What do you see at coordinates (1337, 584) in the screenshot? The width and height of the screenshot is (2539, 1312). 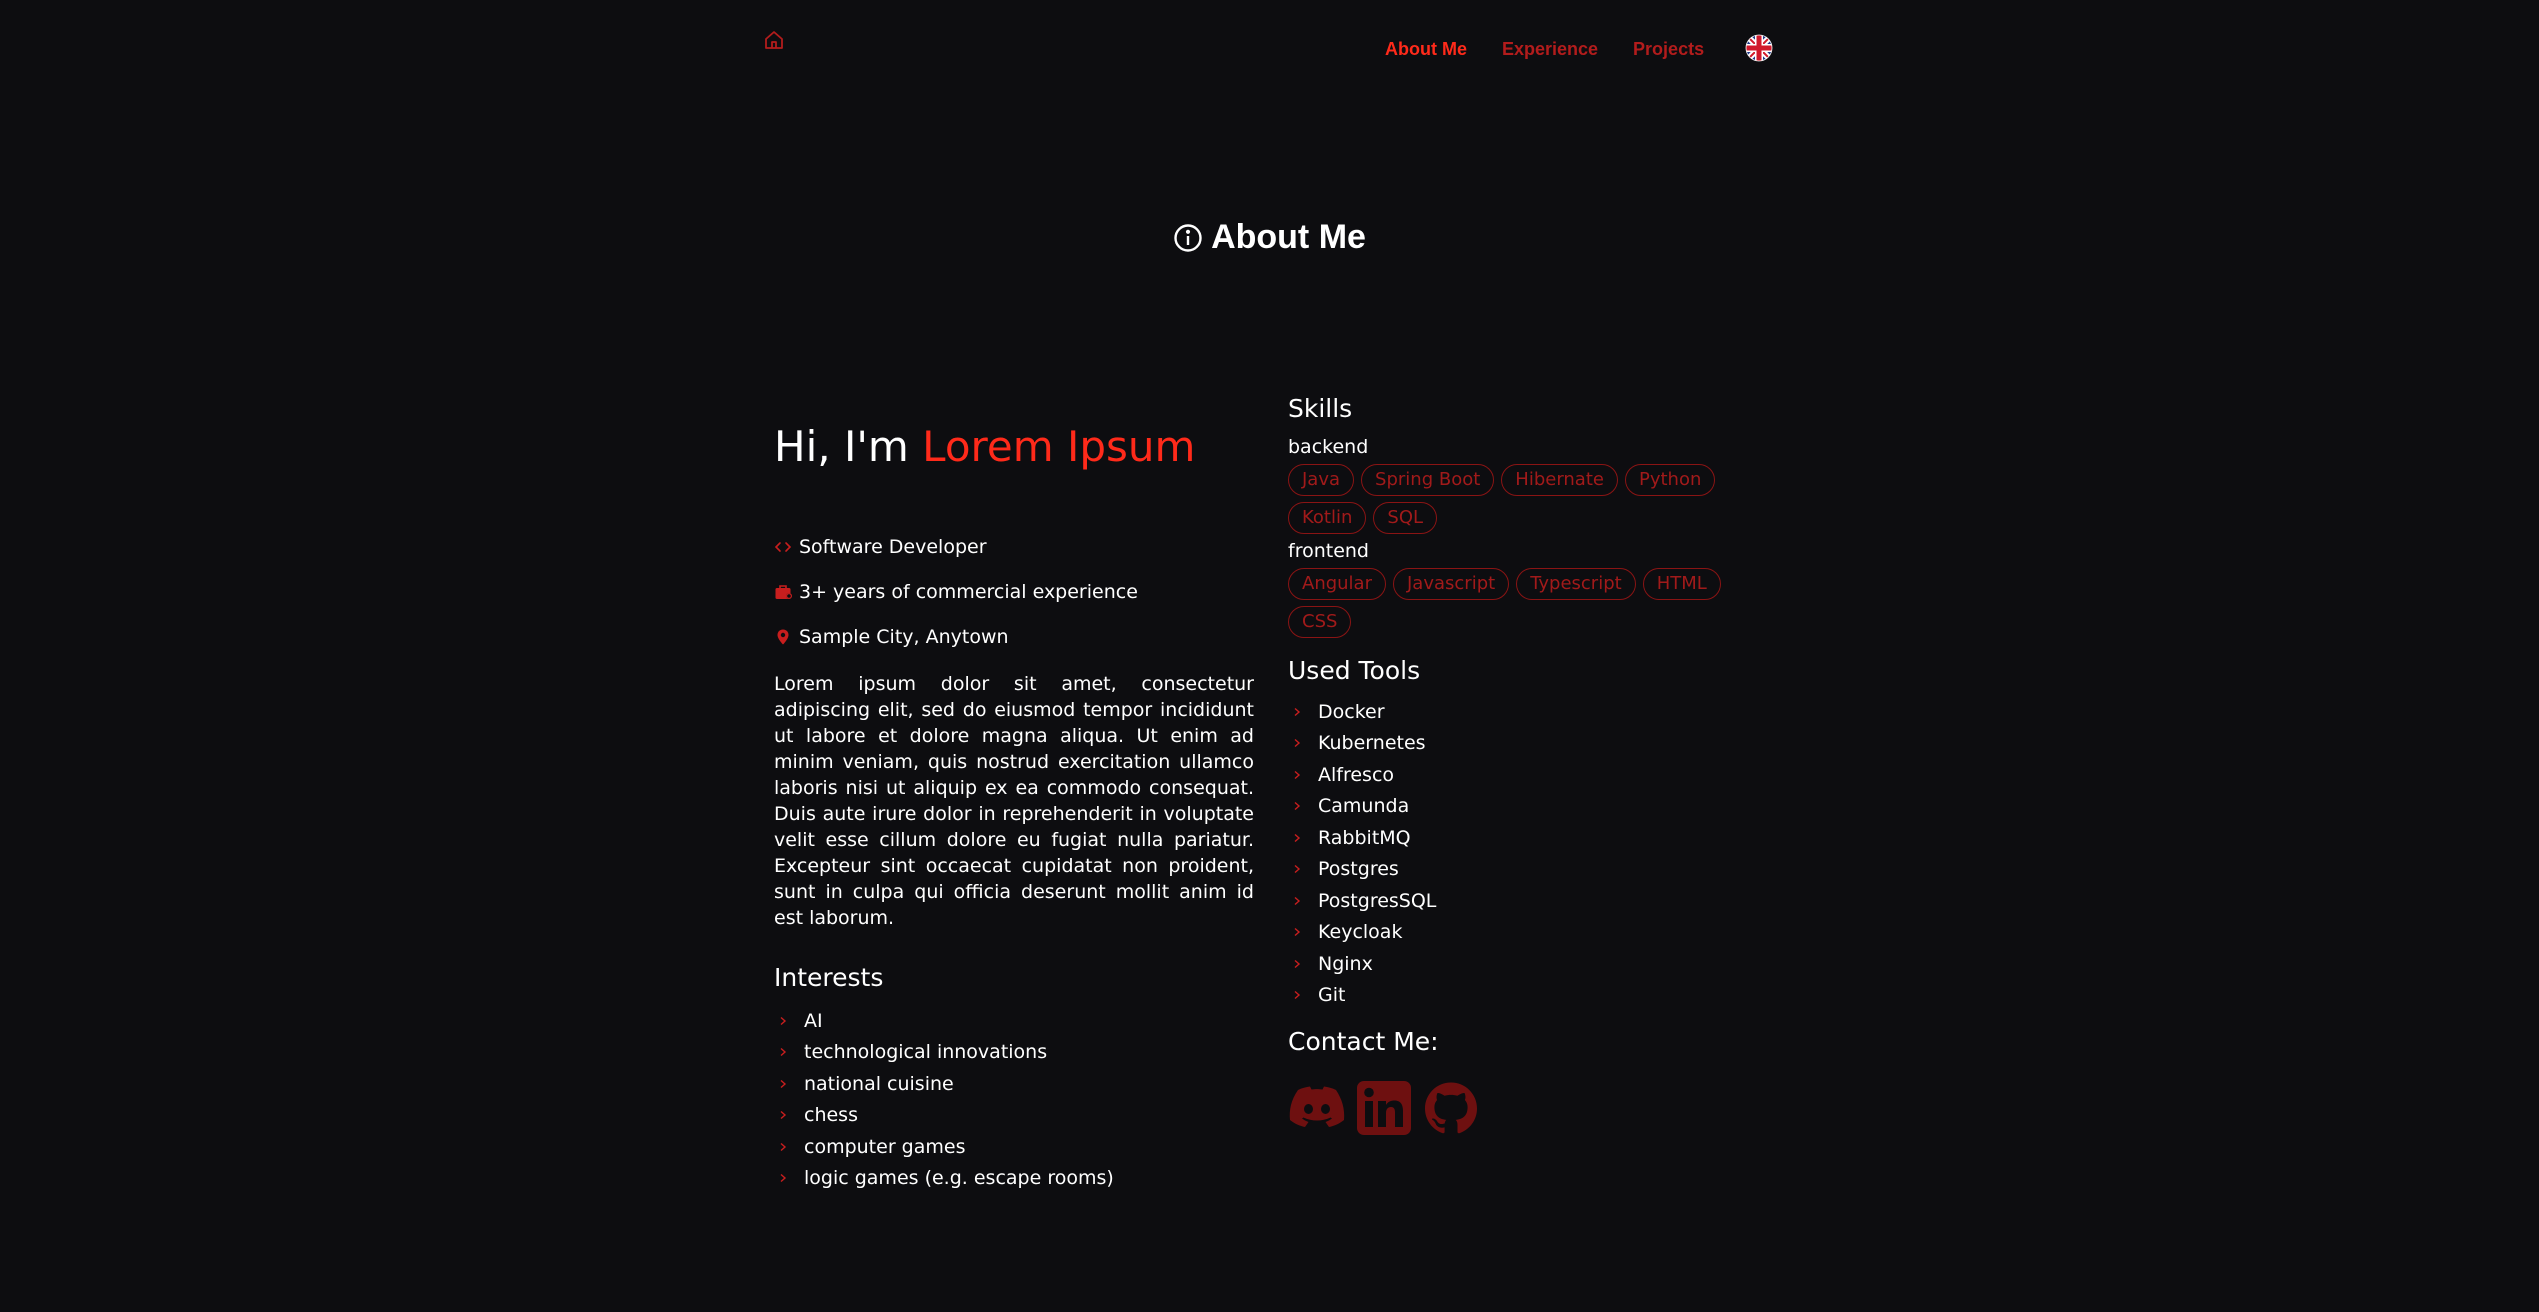 I see `skill-tag: Angular` at bounding box center [1337, 584].